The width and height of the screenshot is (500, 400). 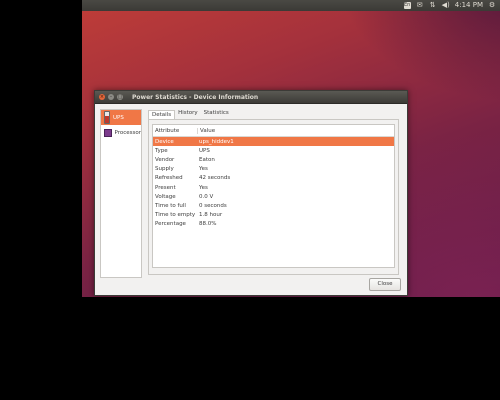 I want to click on value-cell: 42 seconds, so click(x=215, y=178).